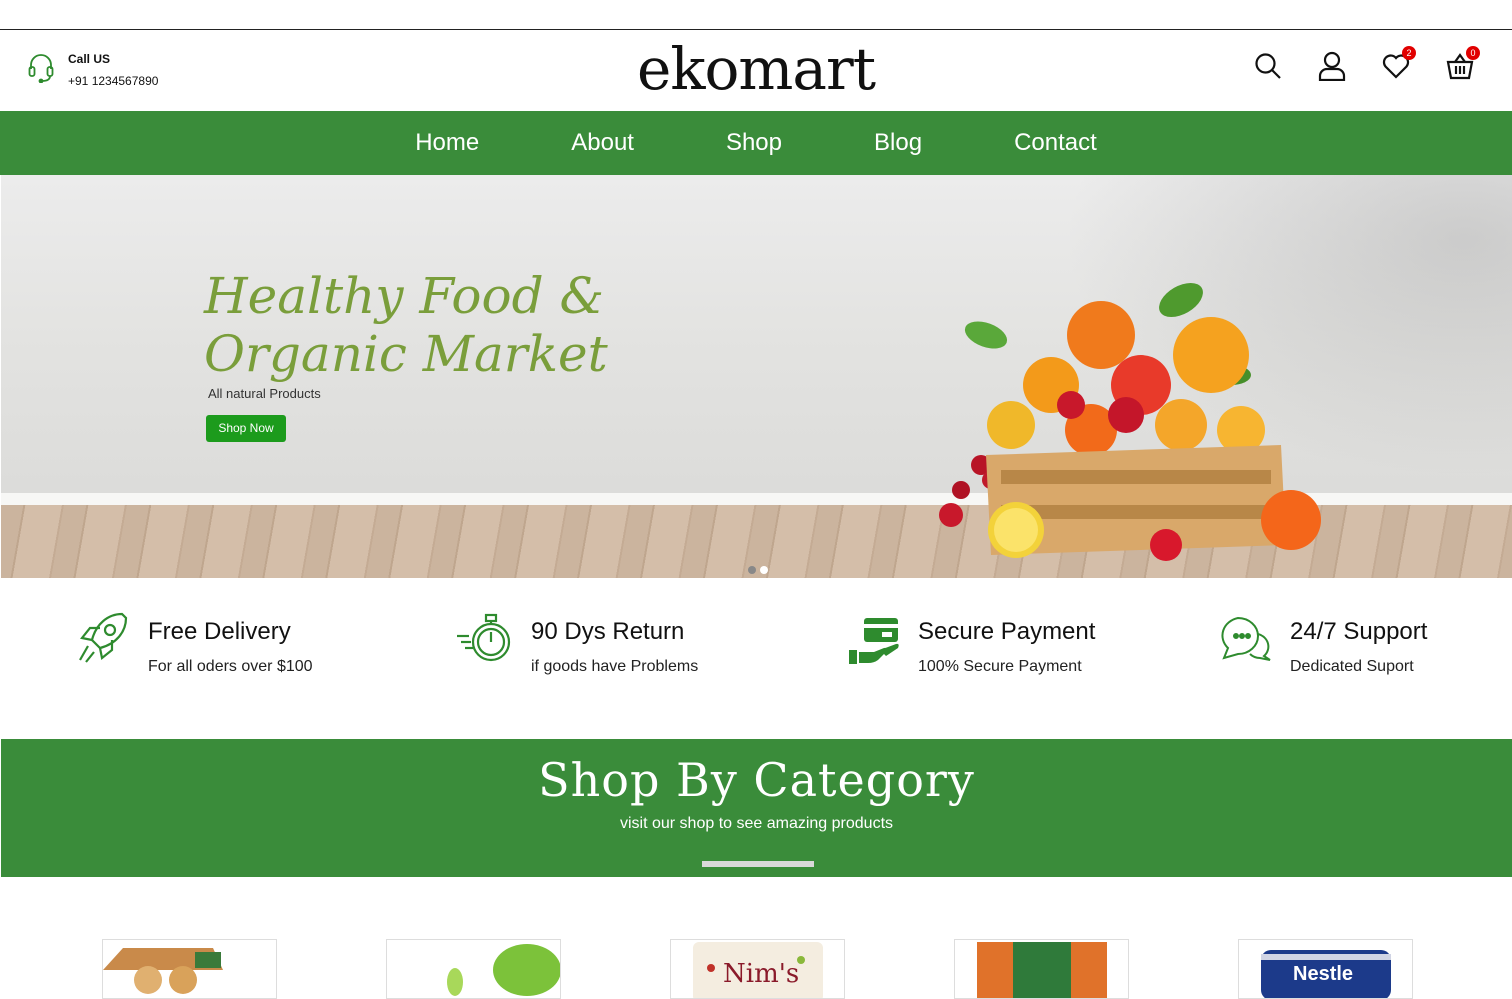 Image resolution: width=1512 pixels, height=999 pixels. What do you see at coordinates (874, 643) in the screenshot?
I see `secure-payment-icon` at bounding box center [874, 643].